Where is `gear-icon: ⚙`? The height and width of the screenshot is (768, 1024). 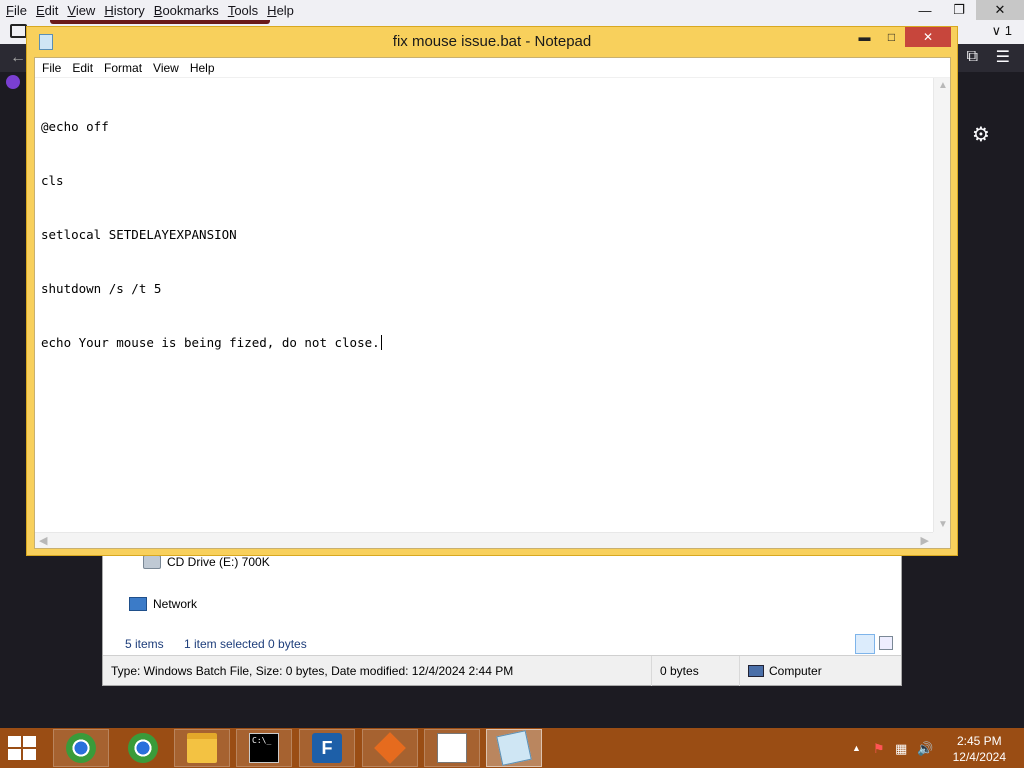 gear-icon: ⚙ is located at coordinates (981, 134).